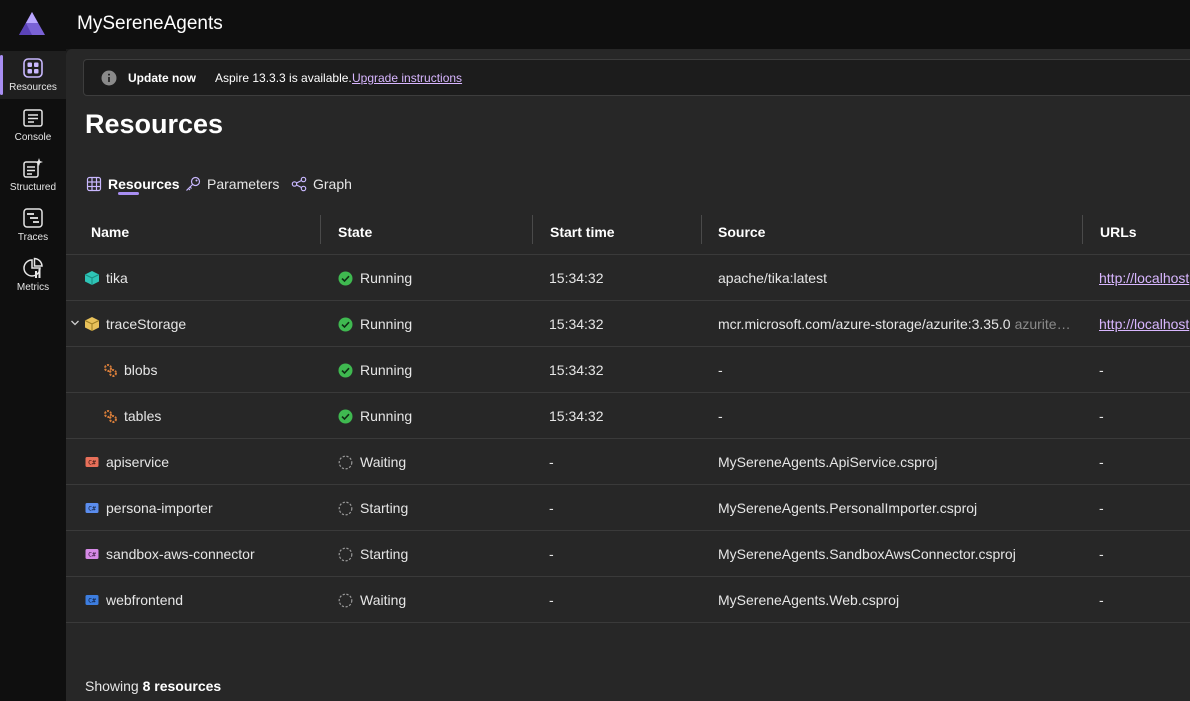 The width and height of the screenshot is (1190, 701). What do you see at coordinates (33, 68) in the screenshot?
I see `resources-icon` at bounding box center [33, 68].